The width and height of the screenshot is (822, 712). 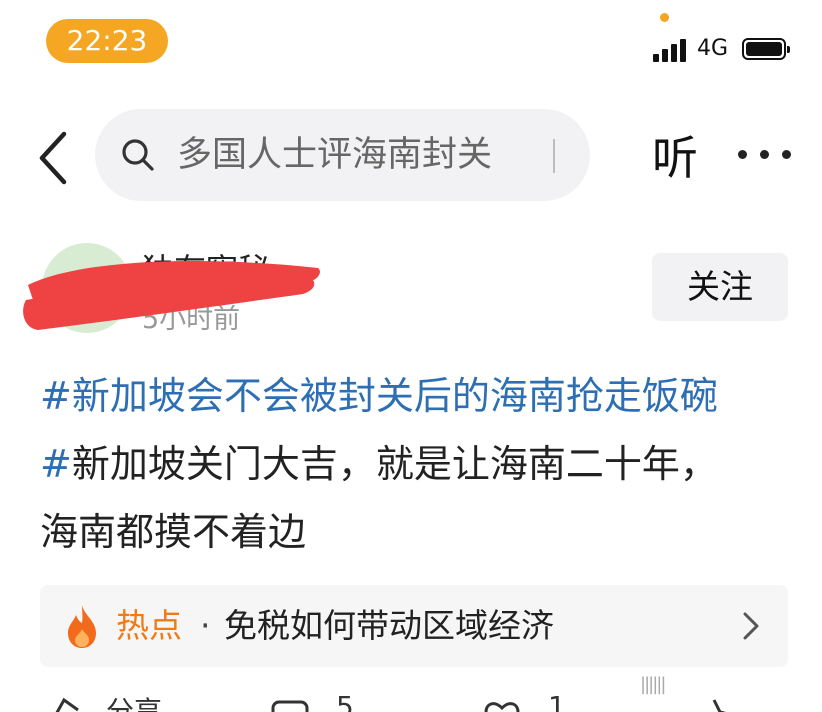 What do you see at coordinates (54, 158) in the screenshot?
I see `back-button` at bounding box center [54, 158].